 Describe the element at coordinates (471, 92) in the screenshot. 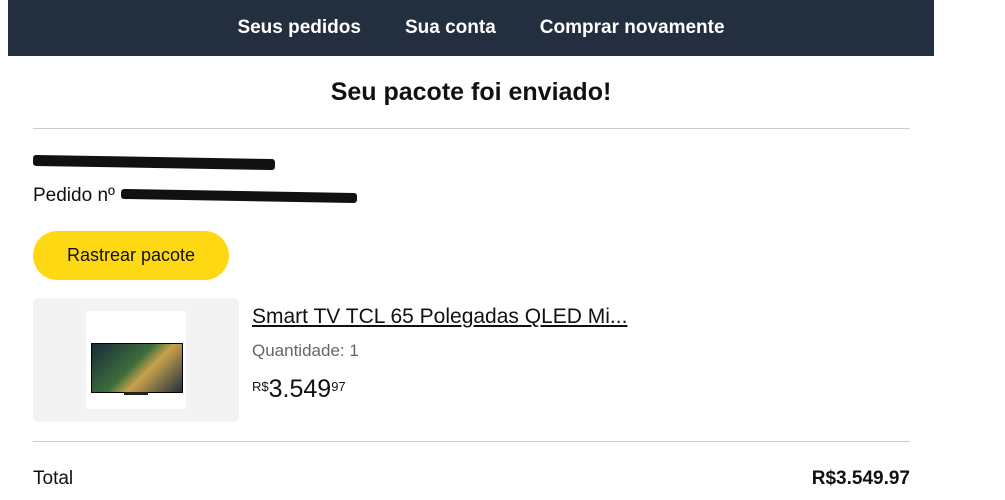

I see `shipment-headline: Seu pacote foi enviado!` at that location.